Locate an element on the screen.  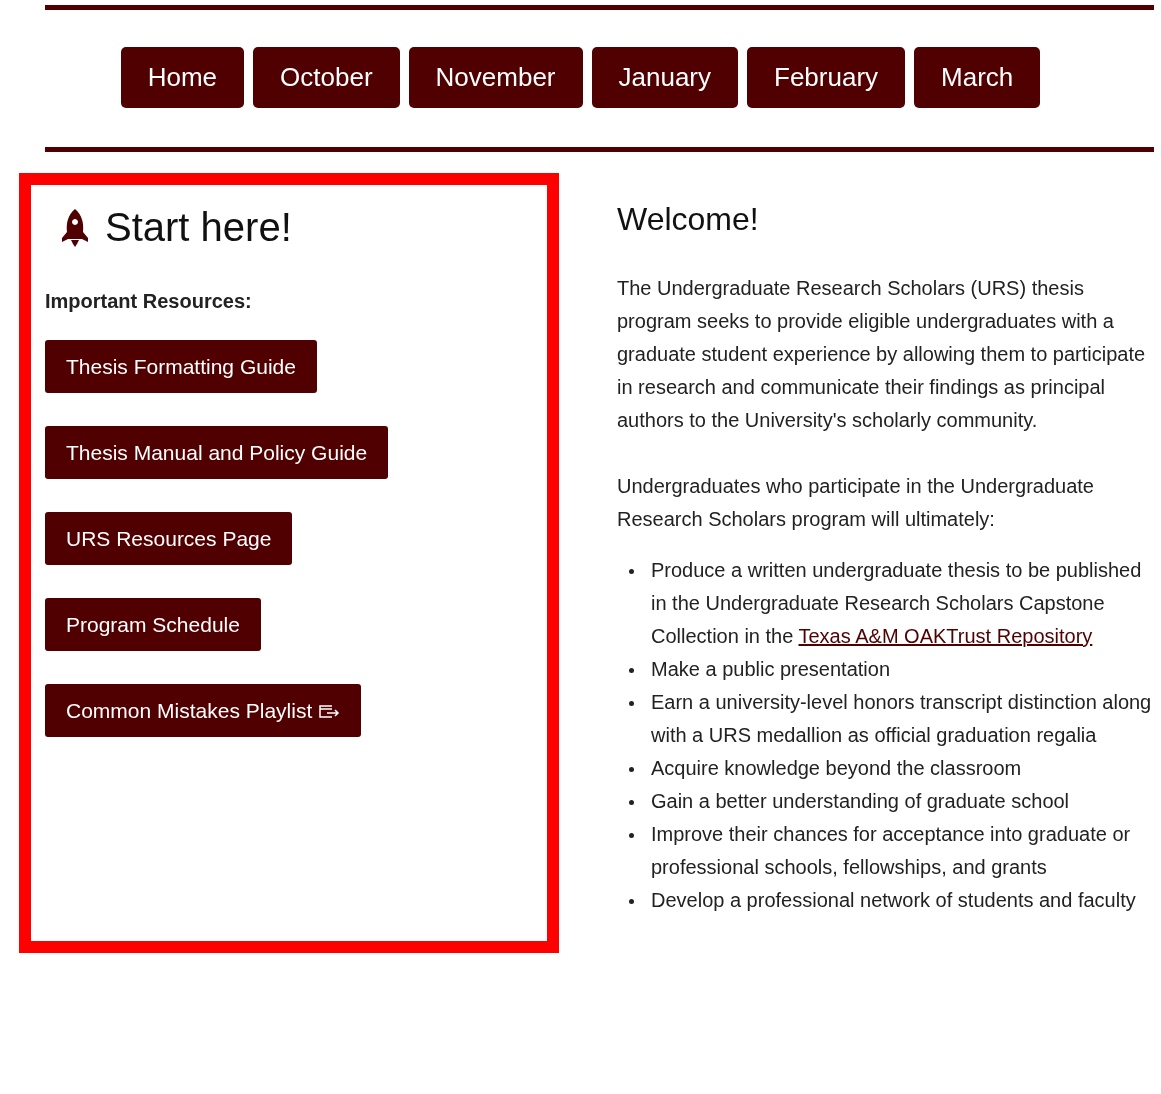
resource-button: Program Schedule is located at coordinates (153, 624).